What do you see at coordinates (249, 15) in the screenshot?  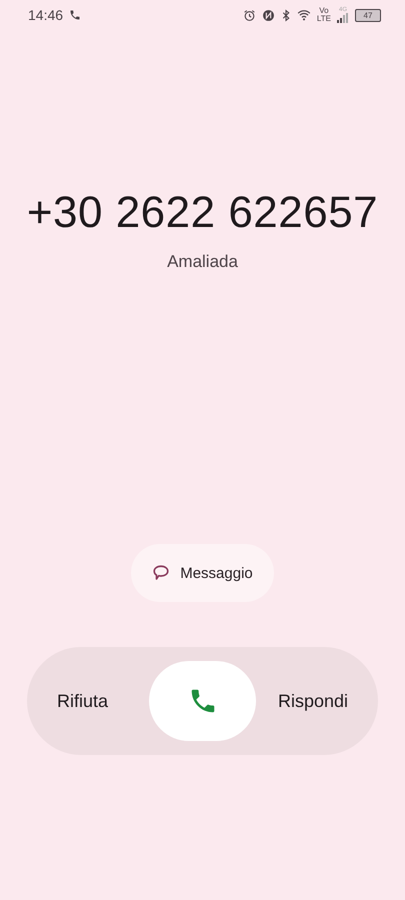 I see `alarm-icon` at bounding box center [249, 15].